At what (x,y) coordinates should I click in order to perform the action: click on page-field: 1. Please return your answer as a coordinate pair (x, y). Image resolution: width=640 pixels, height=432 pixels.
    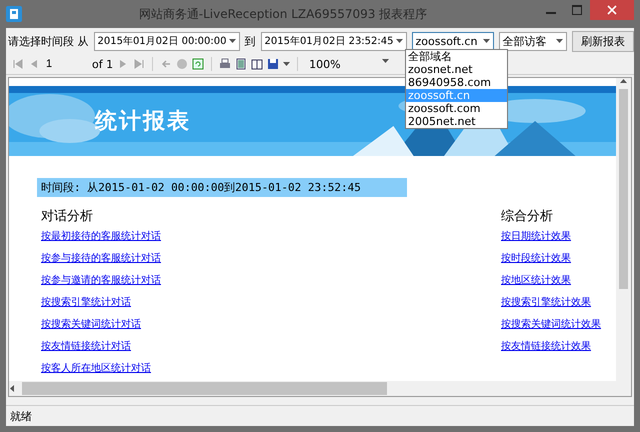
    Looking at the image, I should click on (66, 64).